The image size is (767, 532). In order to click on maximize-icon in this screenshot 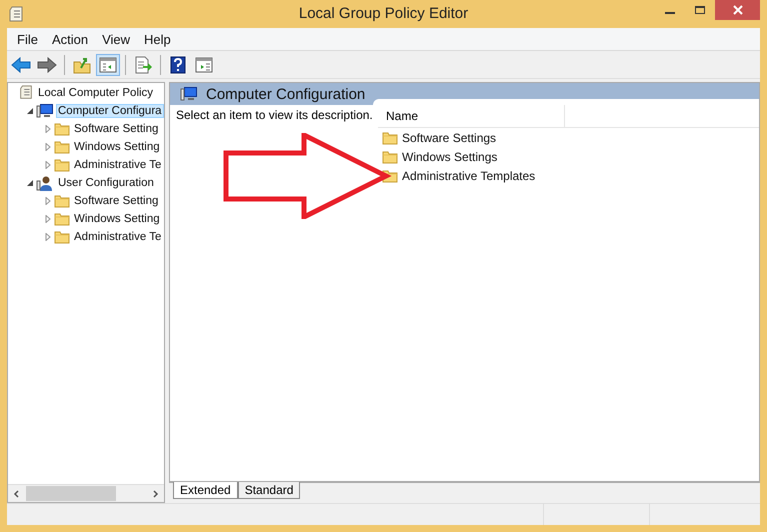, I will do `click(700, 10)`.